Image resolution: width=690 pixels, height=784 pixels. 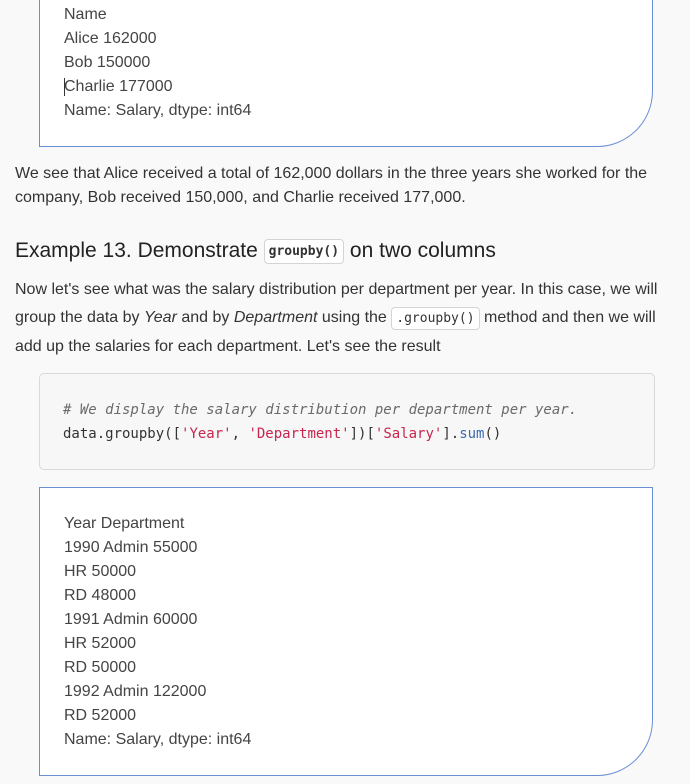 What do you see at coordinates (118, 86) in the screenshot?
I see `output-line: Charlie 177000` at bounding box center [118, 86].